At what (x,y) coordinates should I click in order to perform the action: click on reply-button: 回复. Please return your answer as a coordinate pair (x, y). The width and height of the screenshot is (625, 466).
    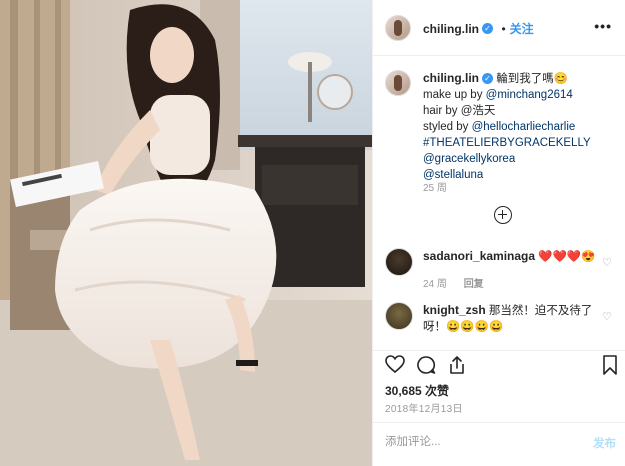
    Looking at the image, I should click on (474, 284).